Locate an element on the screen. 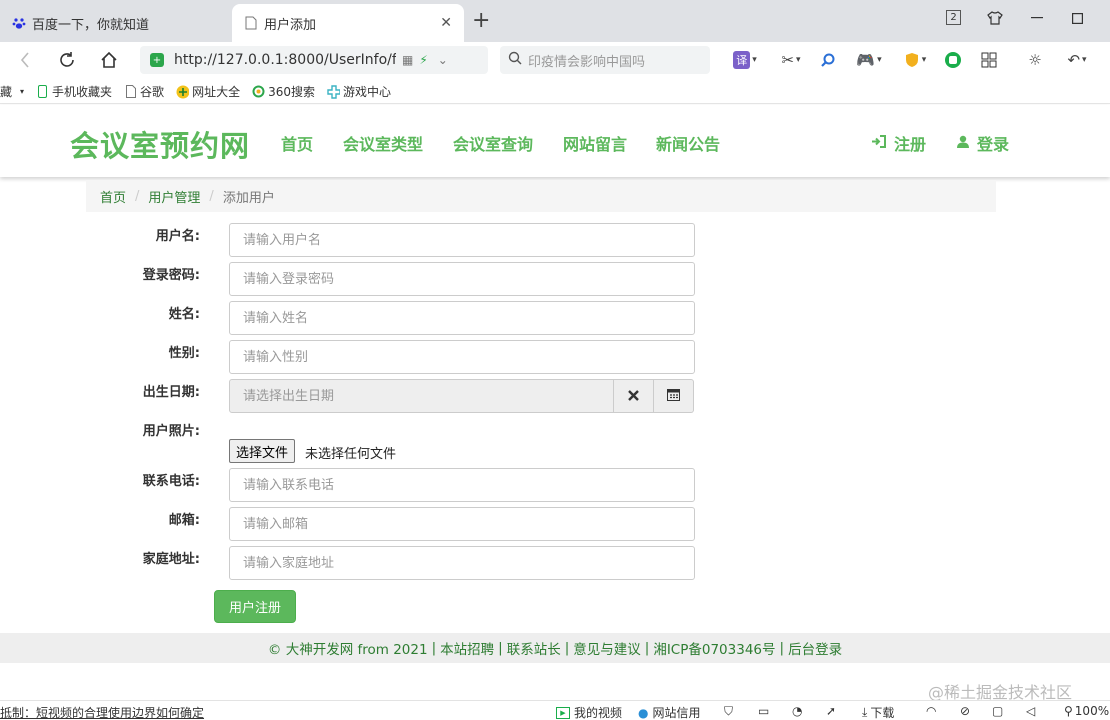 The width and height of the screenshot is (1110, 720). game-icon is located at coordinates (333, 91).